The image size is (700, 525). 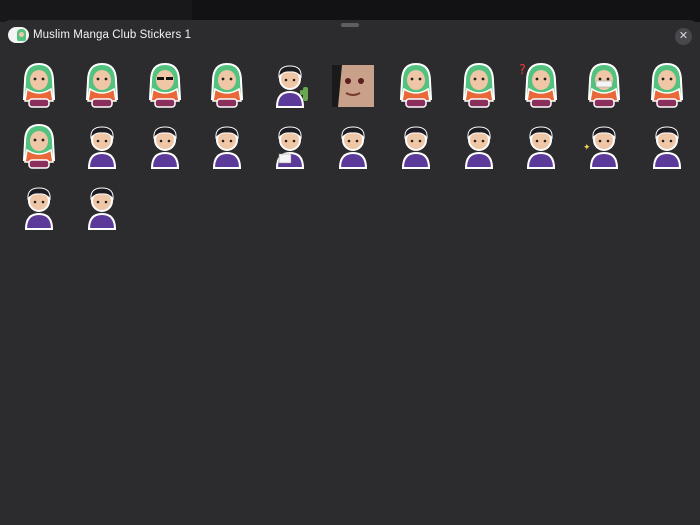 What do you see at coordinates (18, 35) in the screenshot?
I see `sticker-pack-icon` at bounding box center [18, 35].